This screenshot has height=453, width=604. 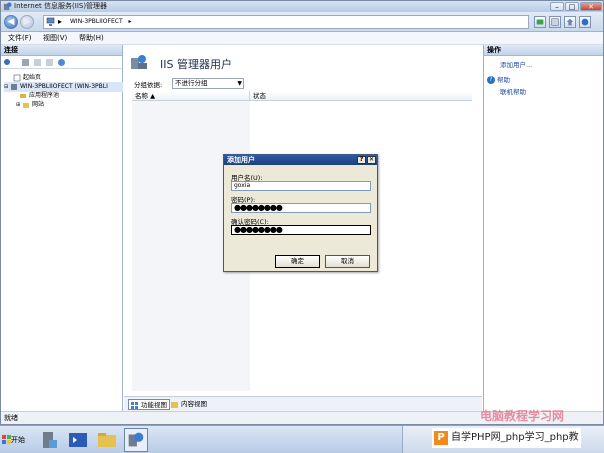 I want to click on column-header-name: 名称 ▲, so click(x=191, y=96).